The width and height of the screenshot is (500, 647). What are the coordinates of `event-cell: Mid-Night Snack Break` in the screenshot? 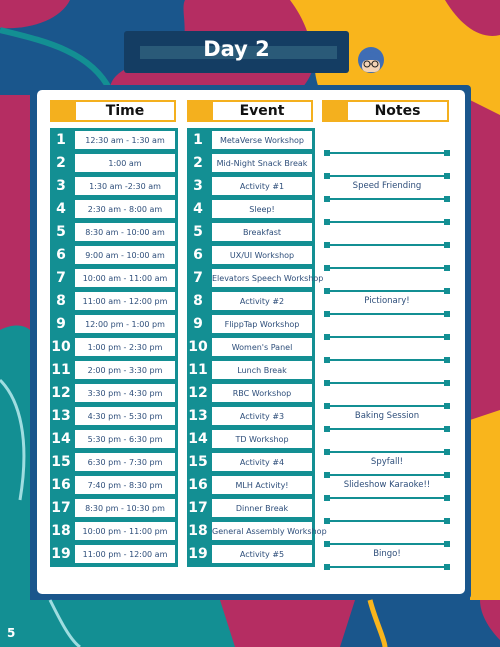 It's located at (262, 163).